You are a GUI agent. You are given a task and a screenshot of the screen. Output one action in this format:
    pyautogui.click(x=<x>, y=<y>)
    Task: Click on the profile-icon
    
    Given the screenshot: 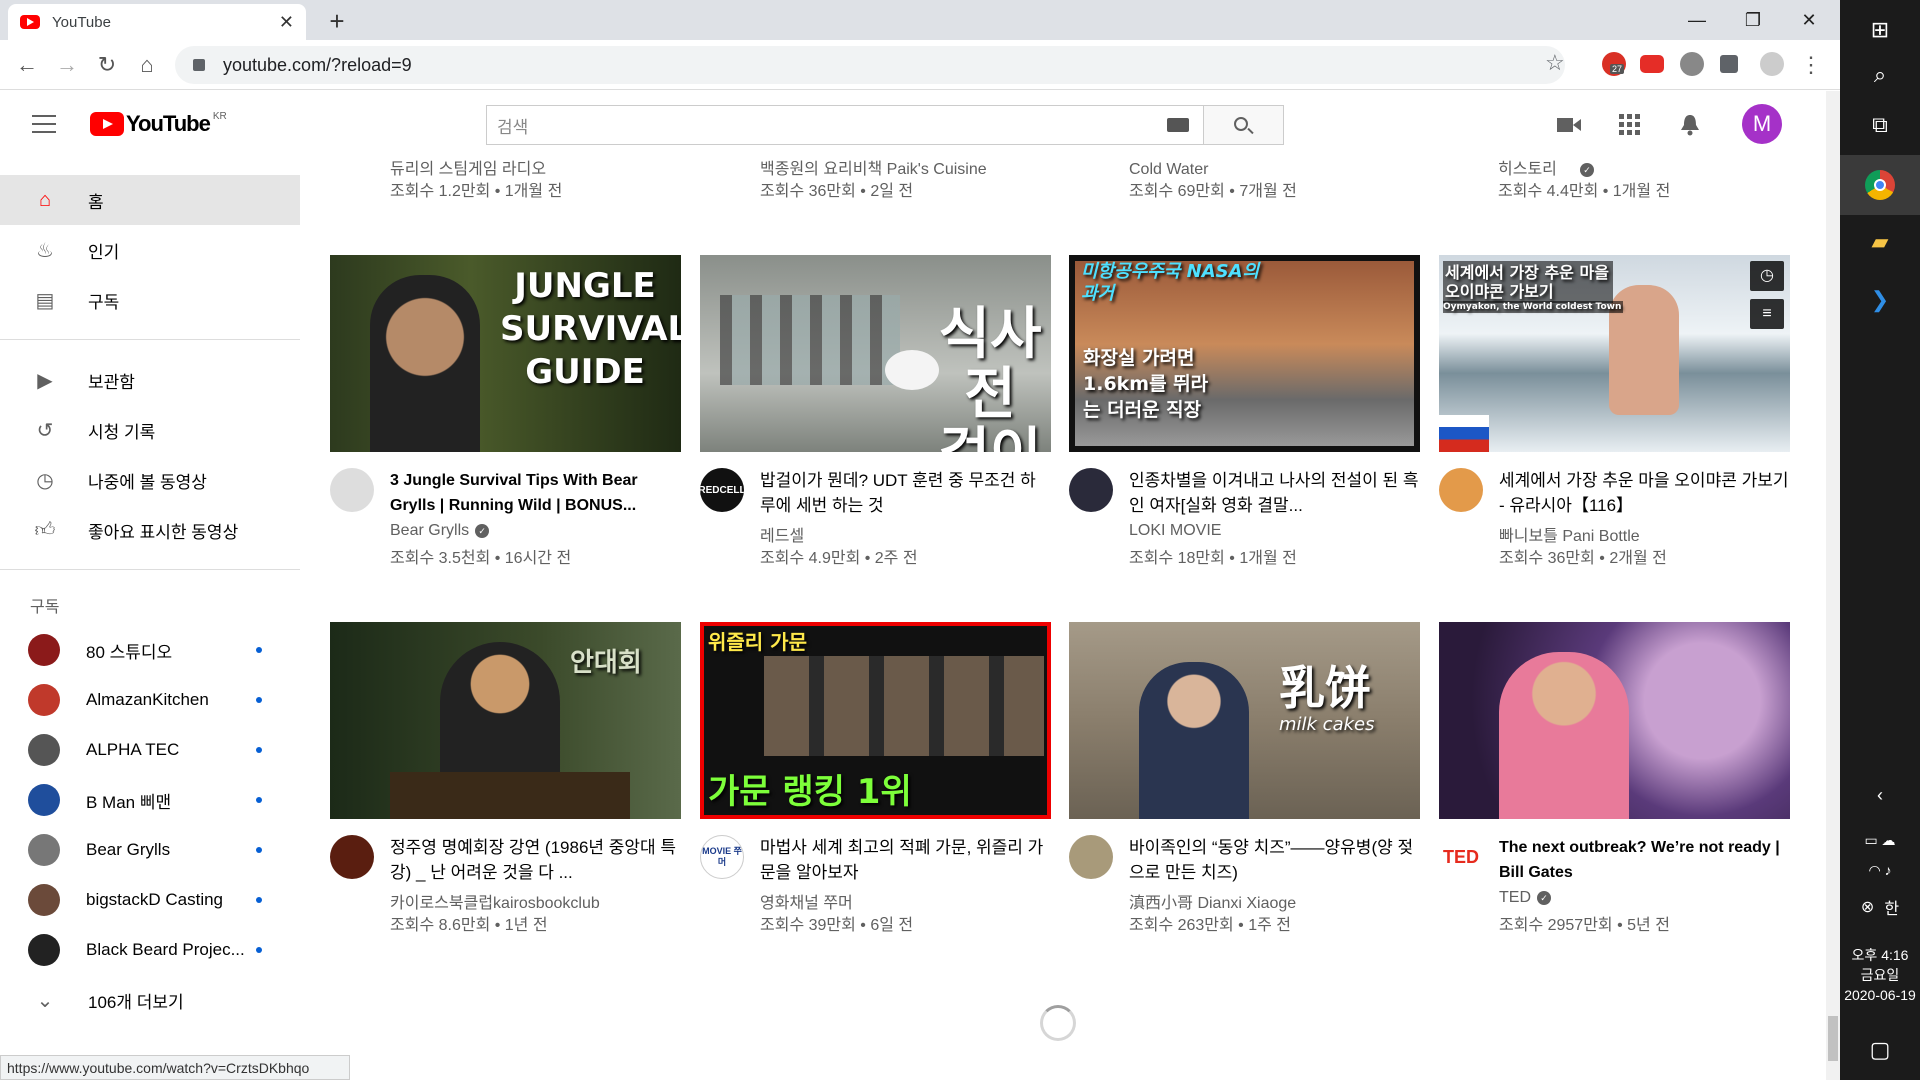 What is the action you would take?
    pyautogui.click(x=1772, y=64)
    